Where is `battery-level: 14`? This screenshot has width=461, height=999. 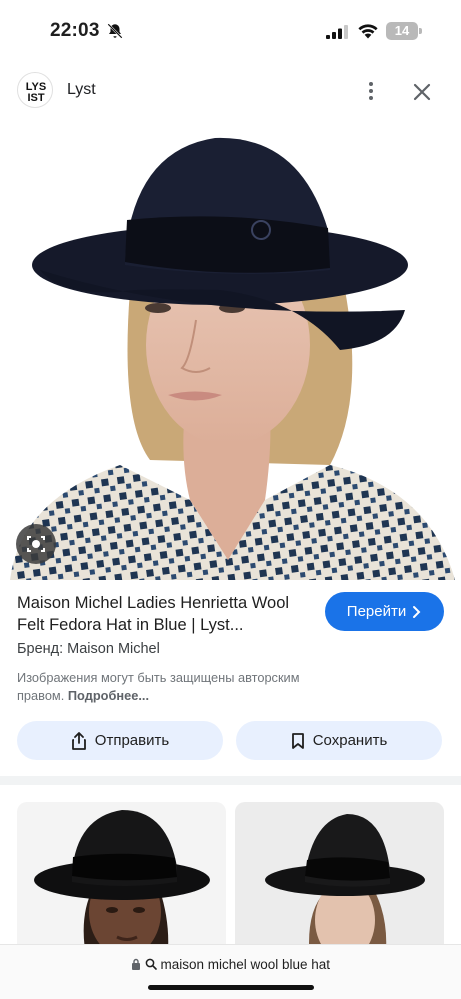 battery-level: 14 is located at coordinates (402, 31).